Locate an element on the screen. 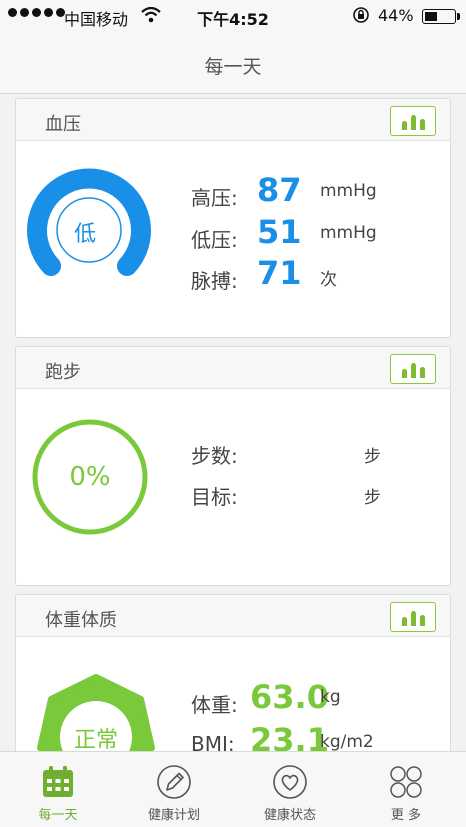 The width and height of the screenshot is (466, 827). heart-icon is located at coordinates (290, 782).